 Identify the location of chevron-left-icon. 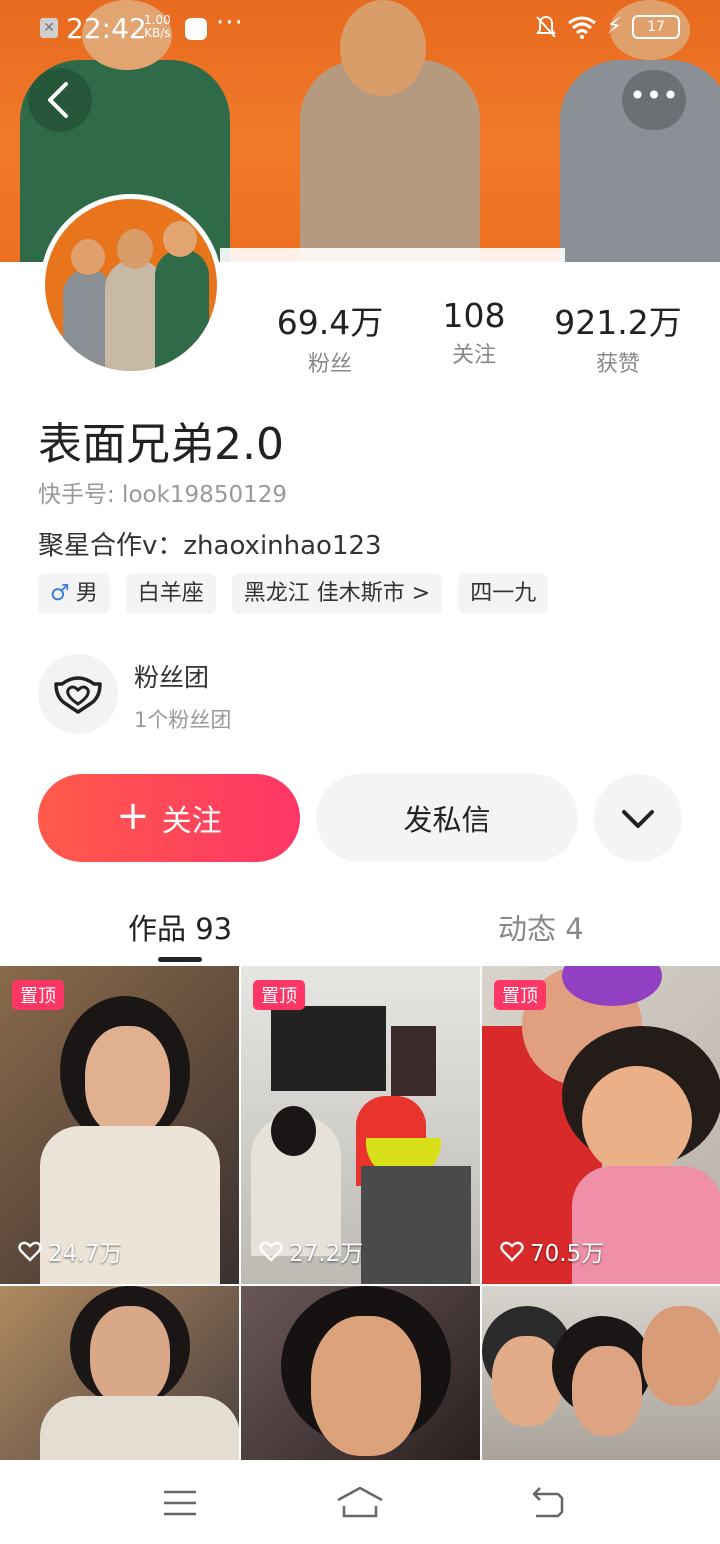
(58, 100).